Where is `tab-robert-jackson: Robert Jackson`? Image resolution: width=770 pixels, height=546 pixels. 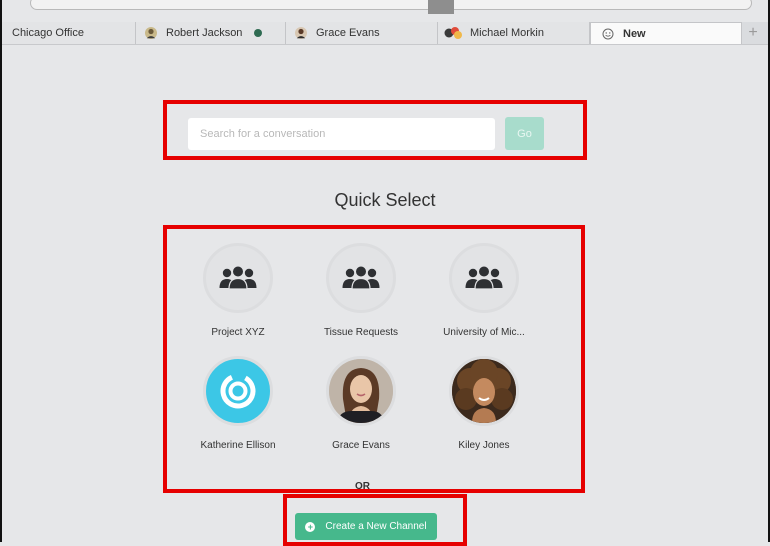 tab-robert-jackson: Robert Jackson is located at coordinates (211, 33).